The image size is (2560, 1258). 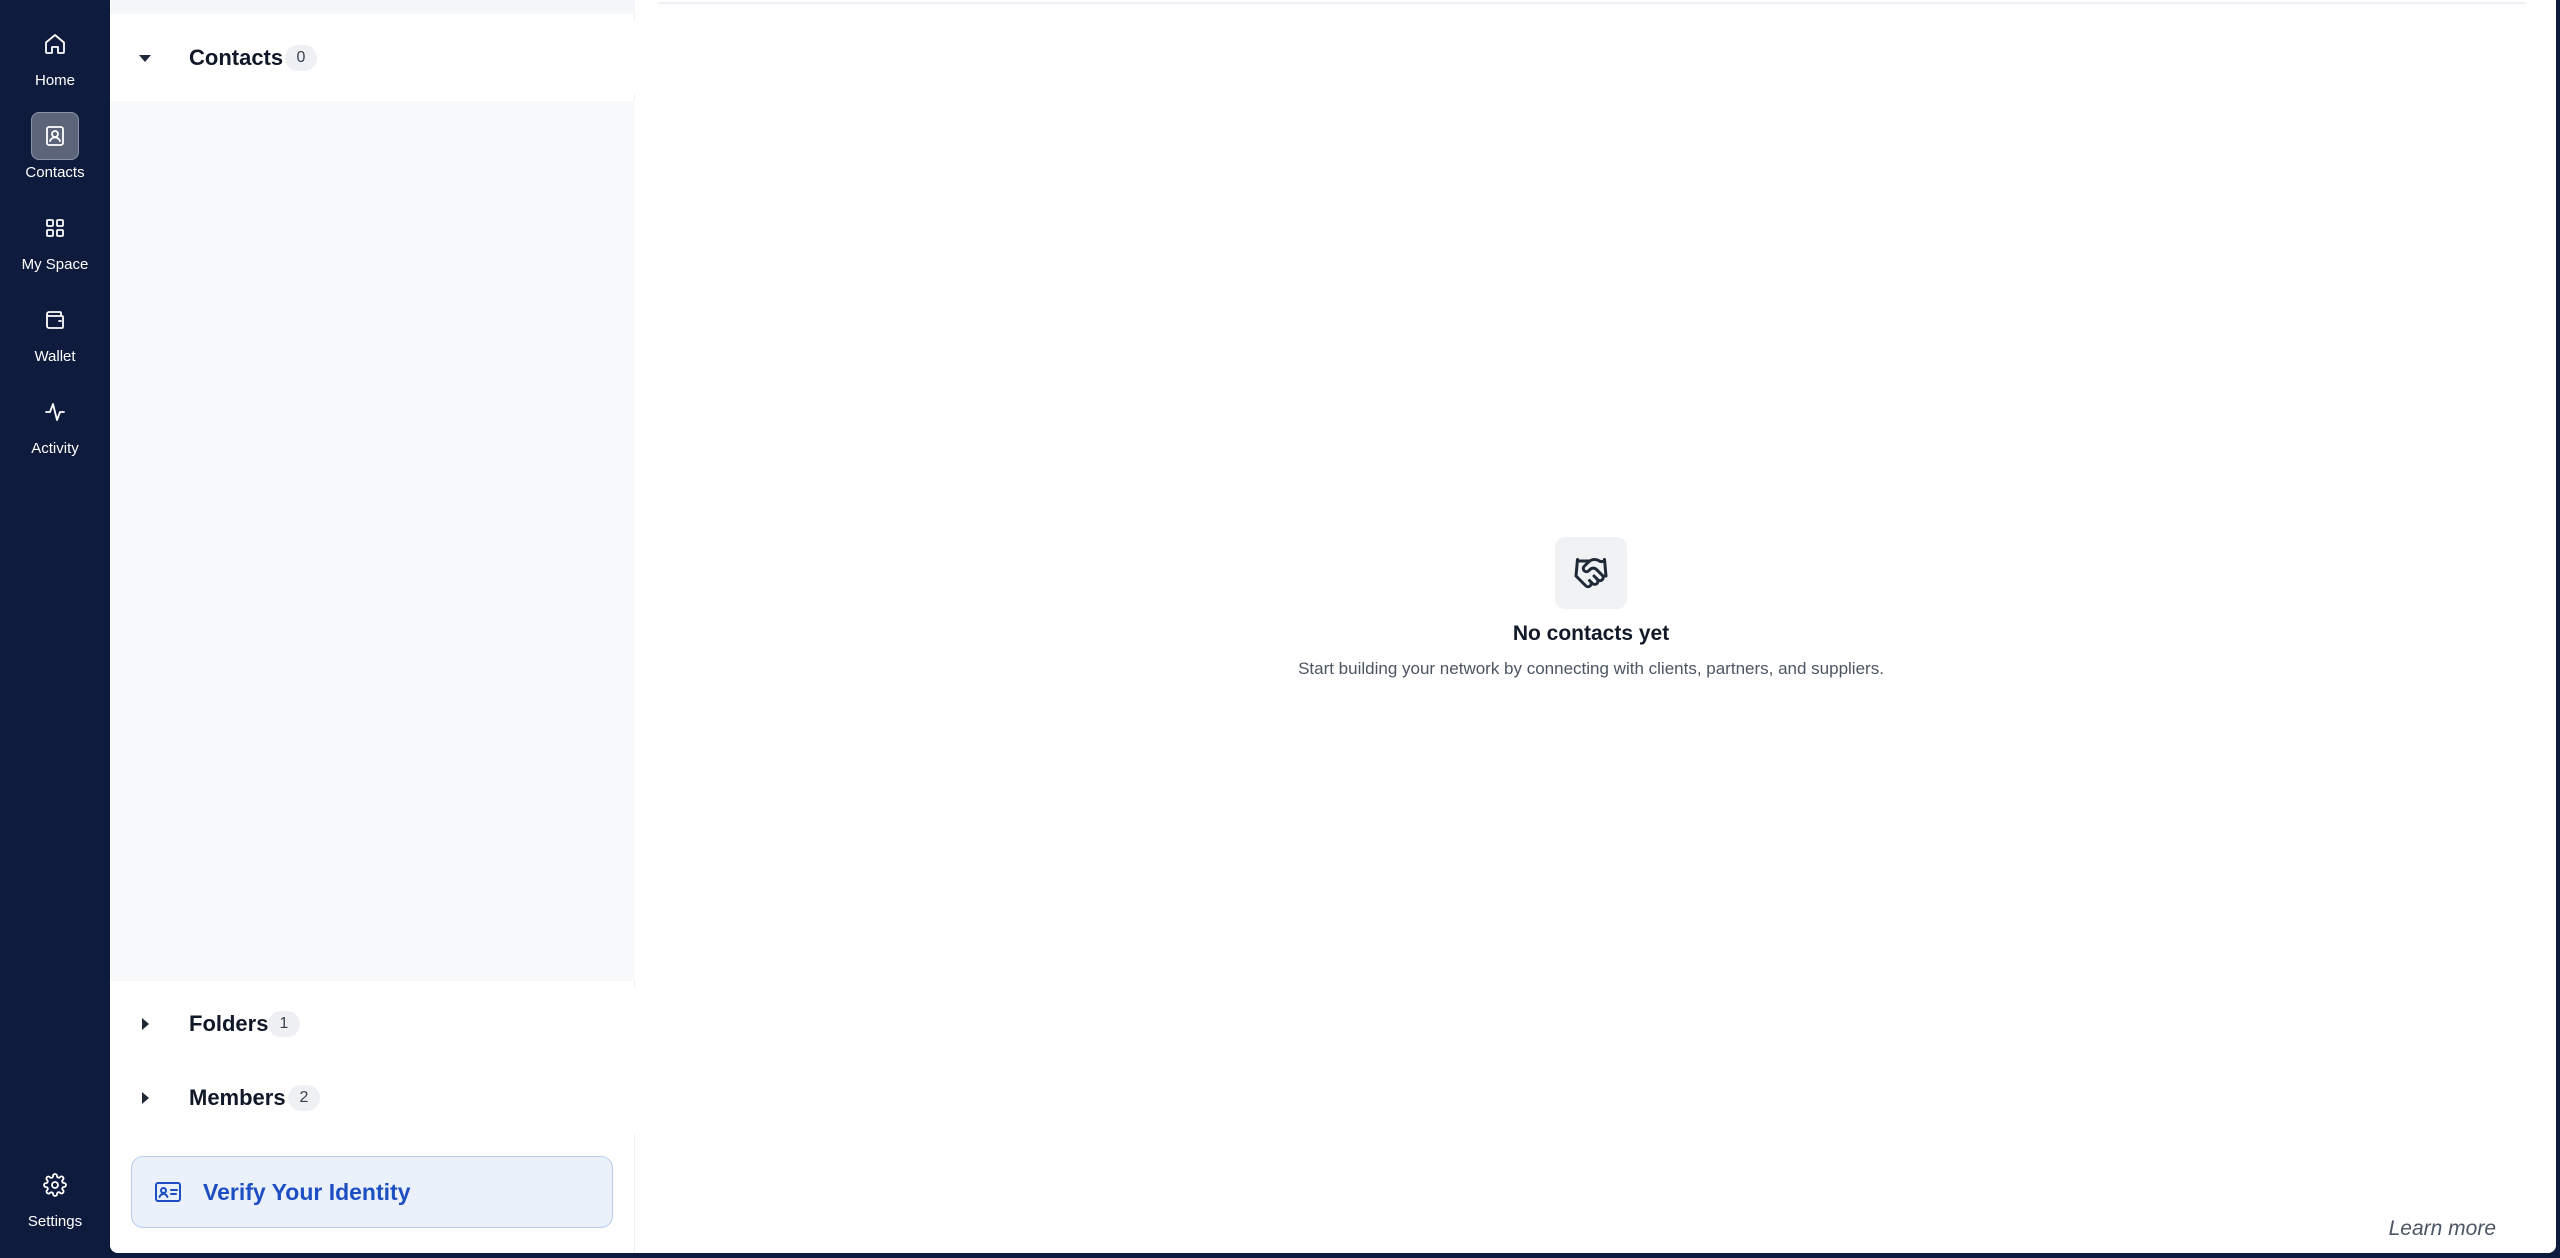 I want to click on nav-item-my-space: My Space, so click(x=55, y=244).